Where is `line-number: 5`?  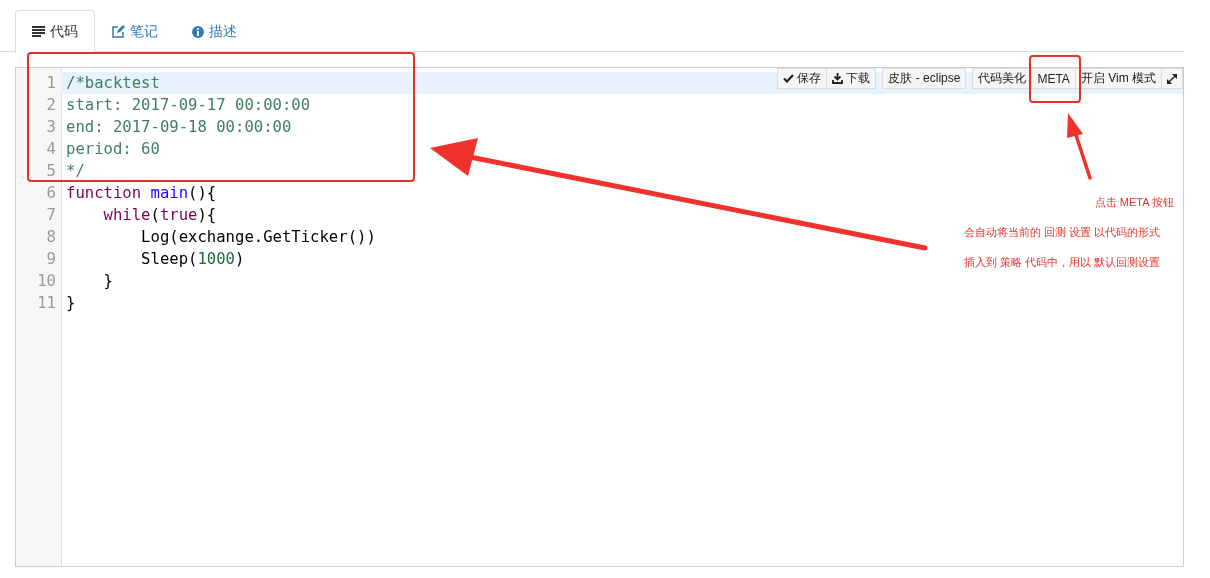 line-number: 5 is located at coordinates (51, 171).